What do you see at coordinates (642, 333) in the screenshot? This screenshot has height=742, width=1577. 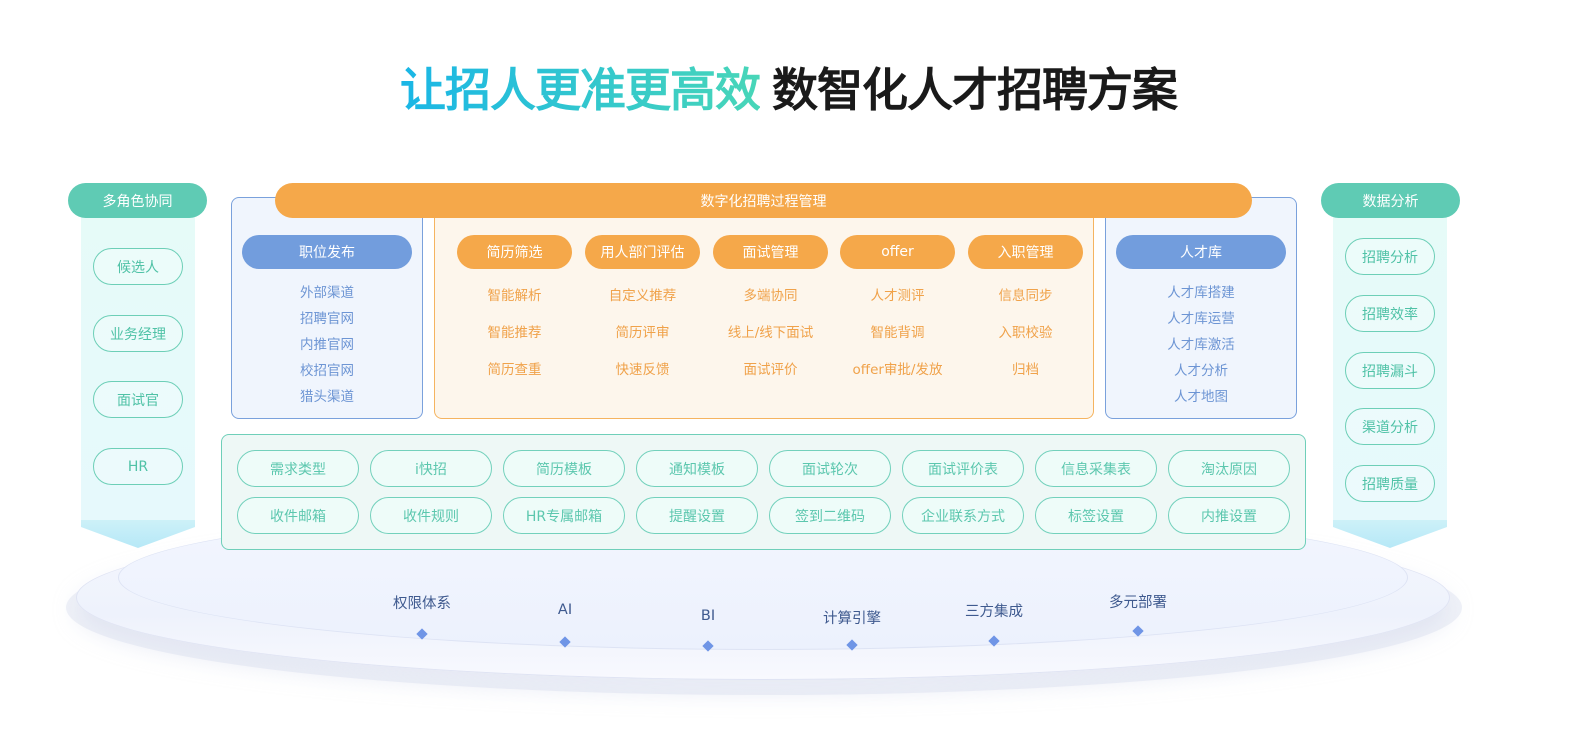 I see `process-feature: 简历评审` at bounding box center [642, 333].